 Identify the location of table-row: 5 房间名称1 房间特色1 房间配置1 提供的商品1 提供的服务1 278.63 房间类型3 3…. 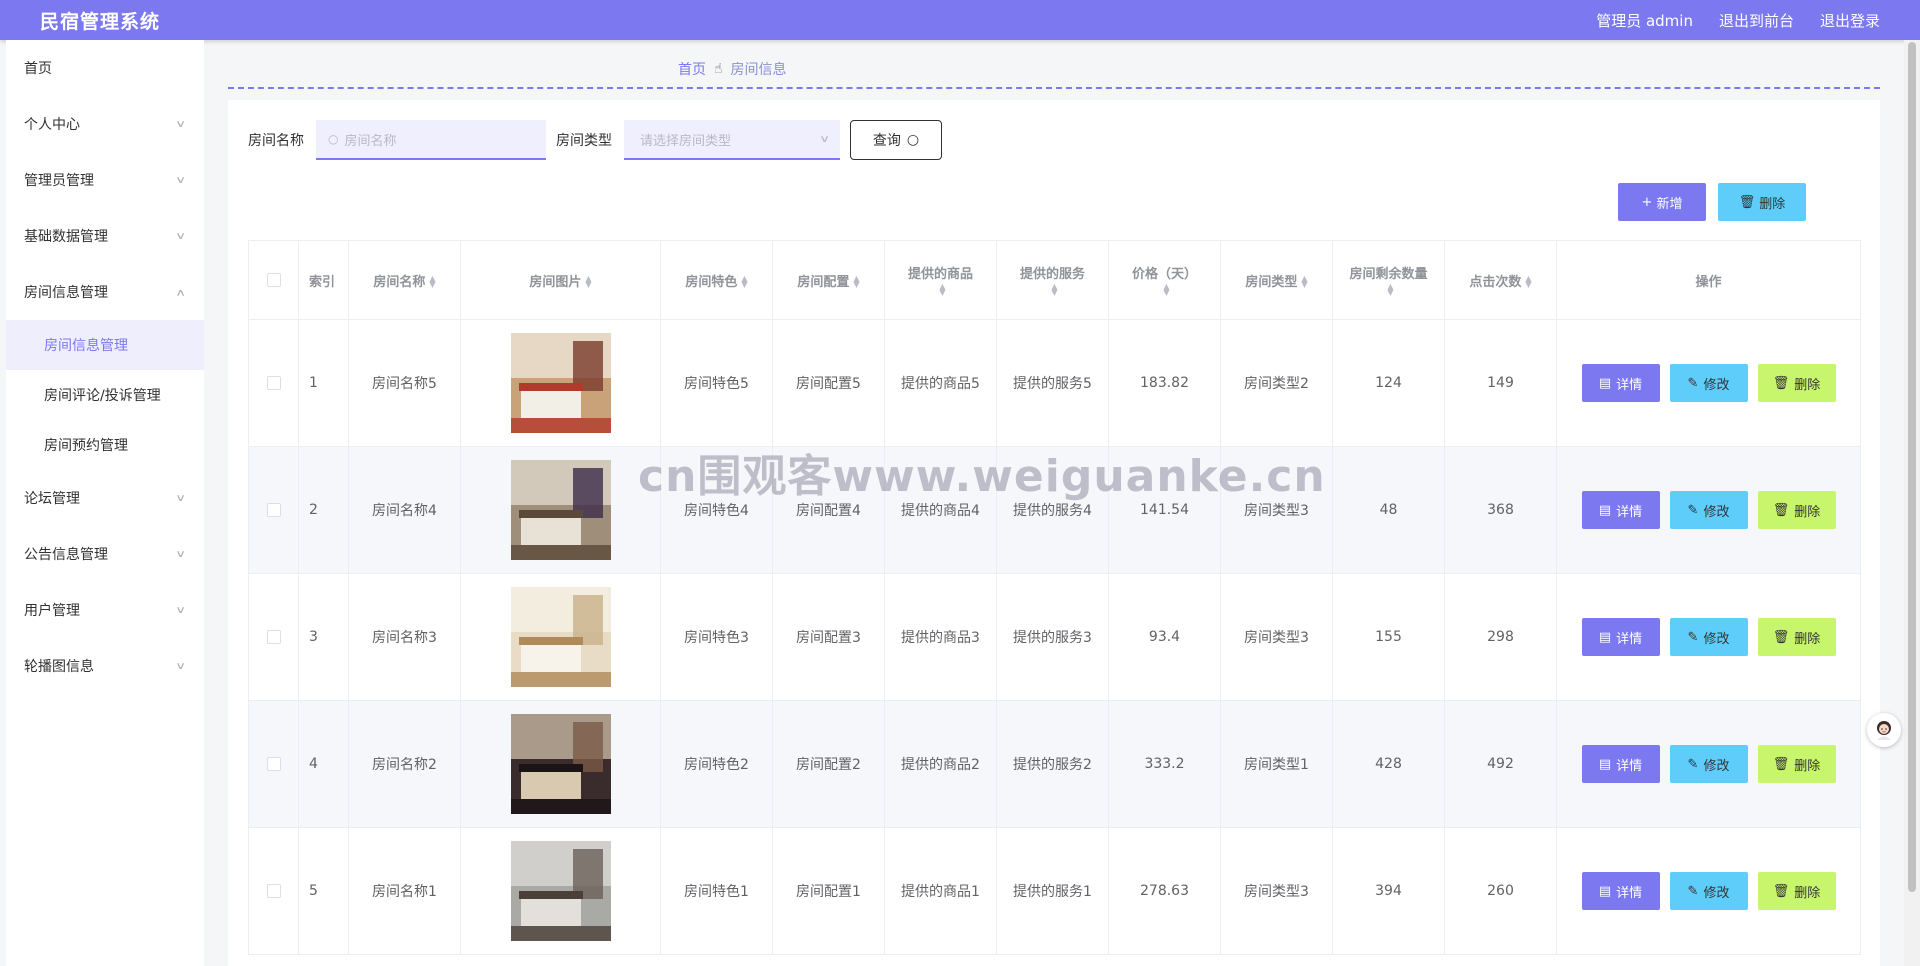
(1054, 891).